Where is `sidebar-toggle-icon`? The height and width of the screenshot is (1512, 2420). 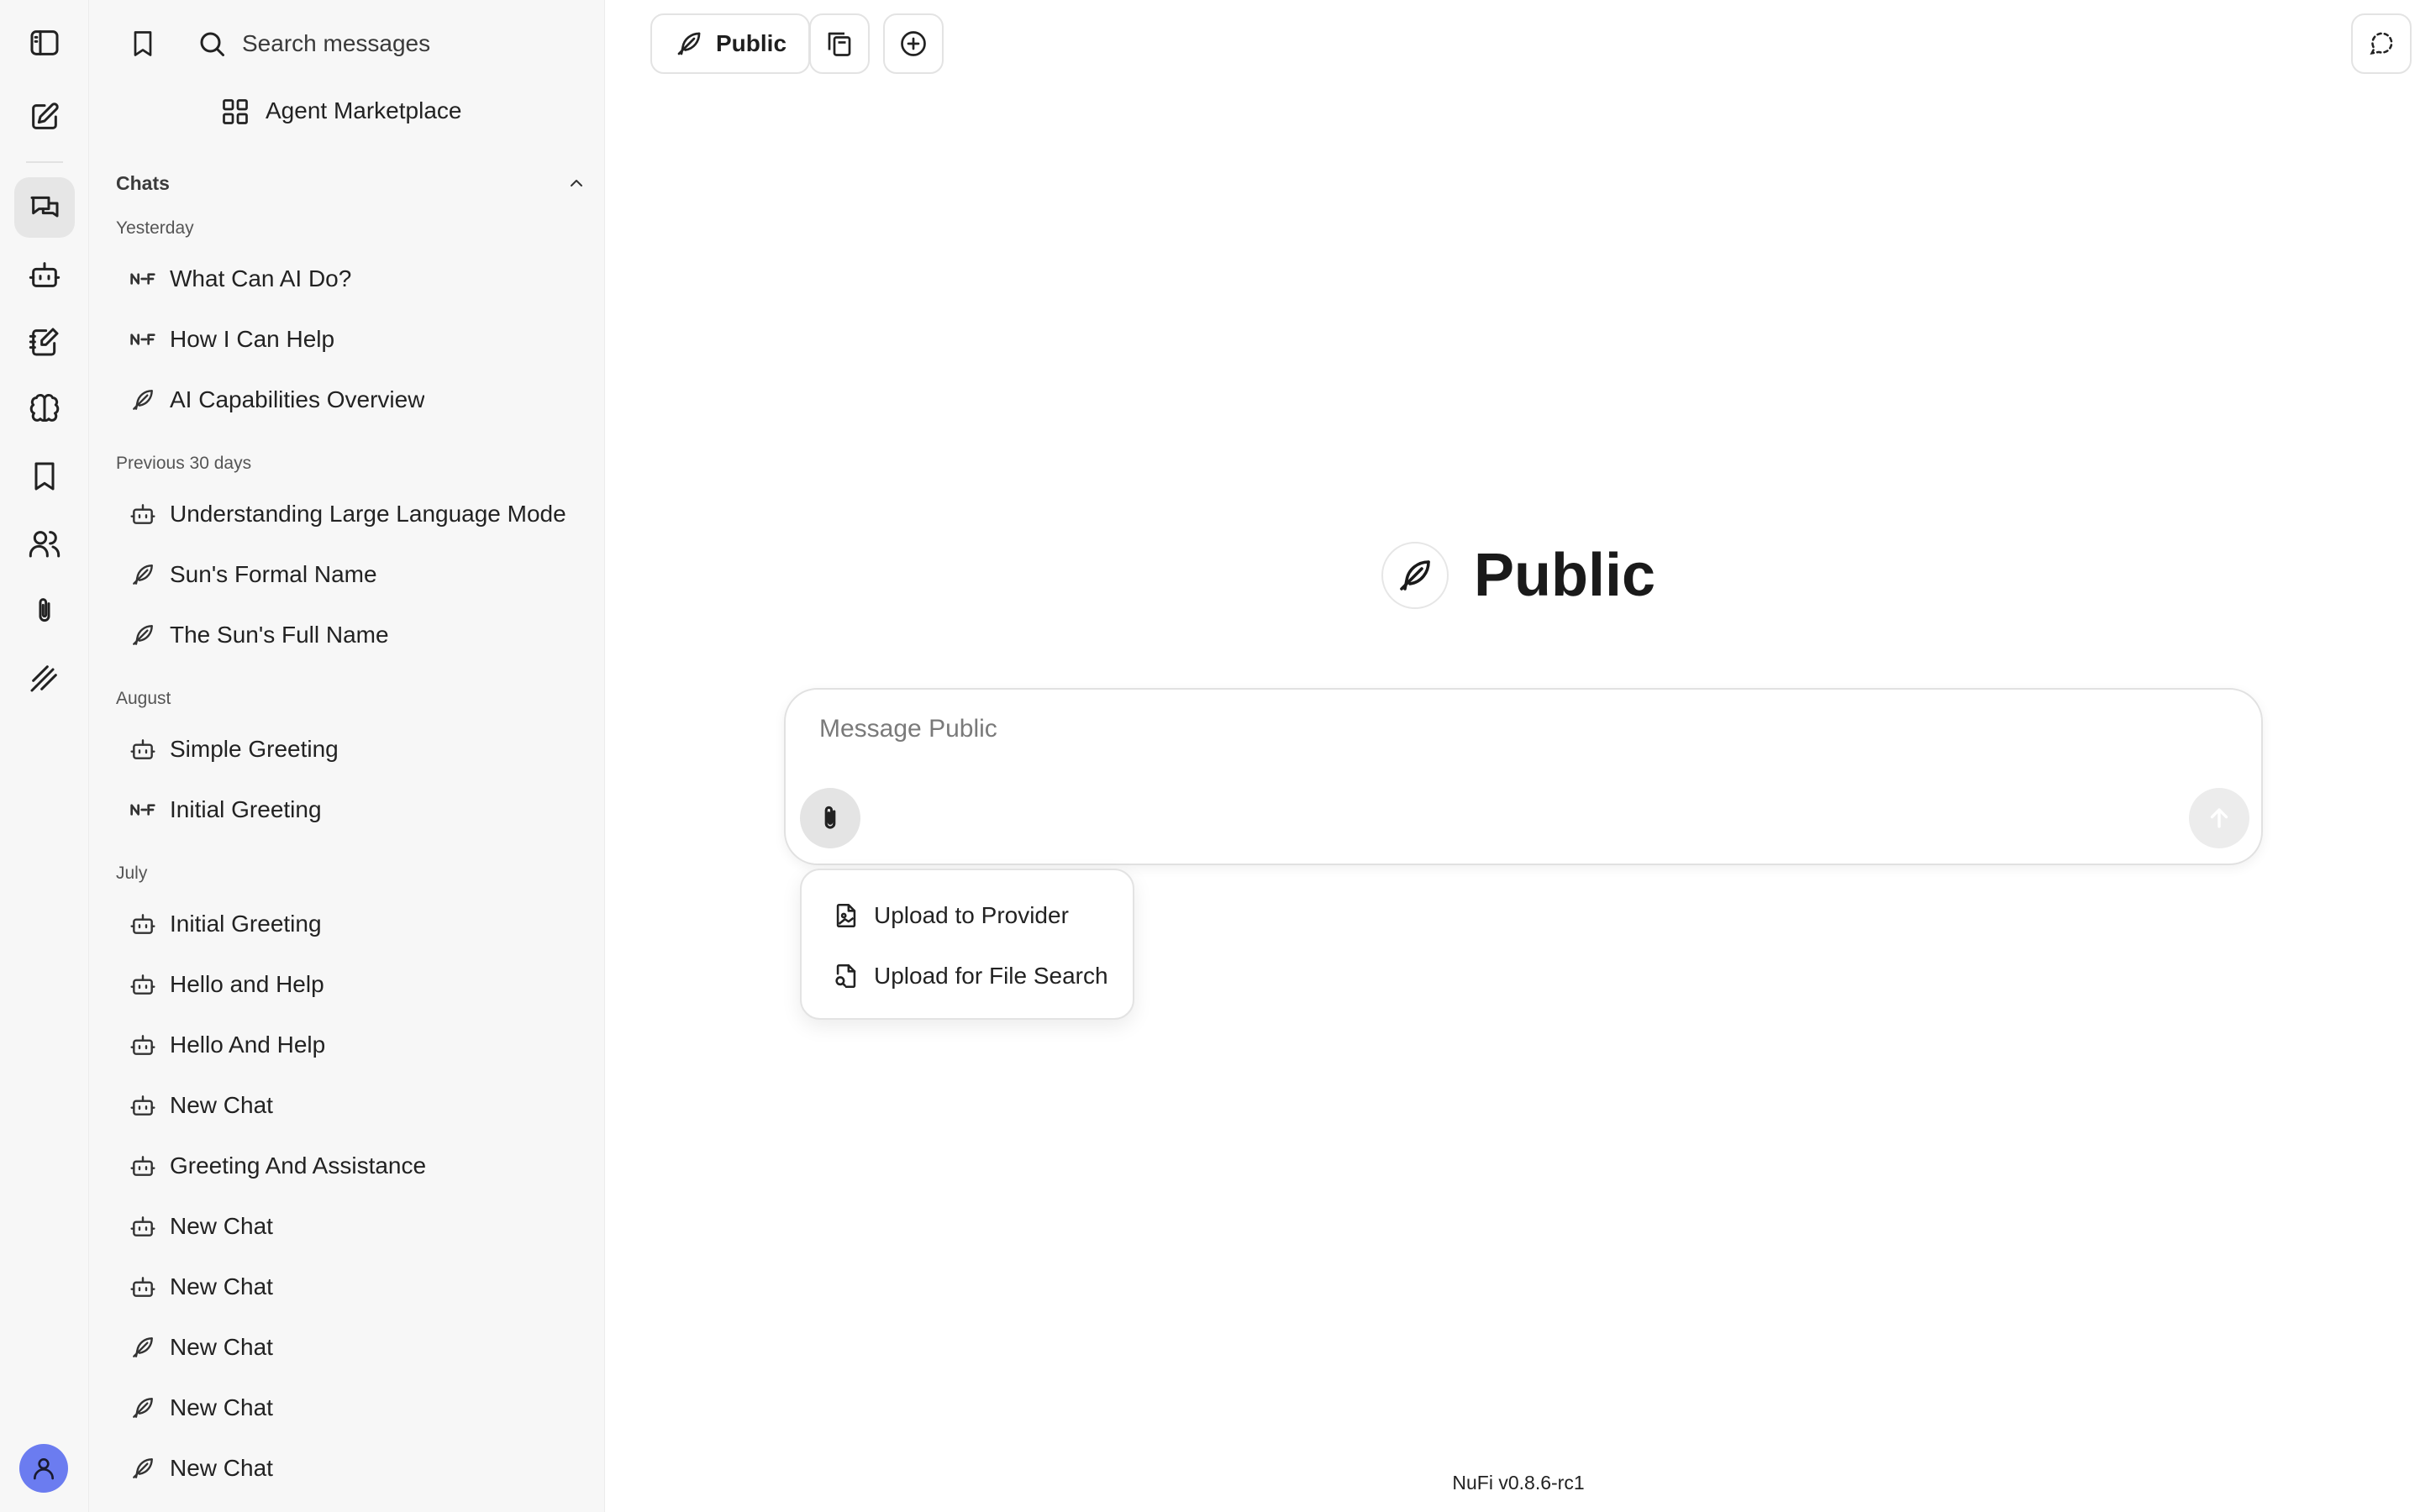
sidebar-toggle-icon is located at coordinates (44, 42).